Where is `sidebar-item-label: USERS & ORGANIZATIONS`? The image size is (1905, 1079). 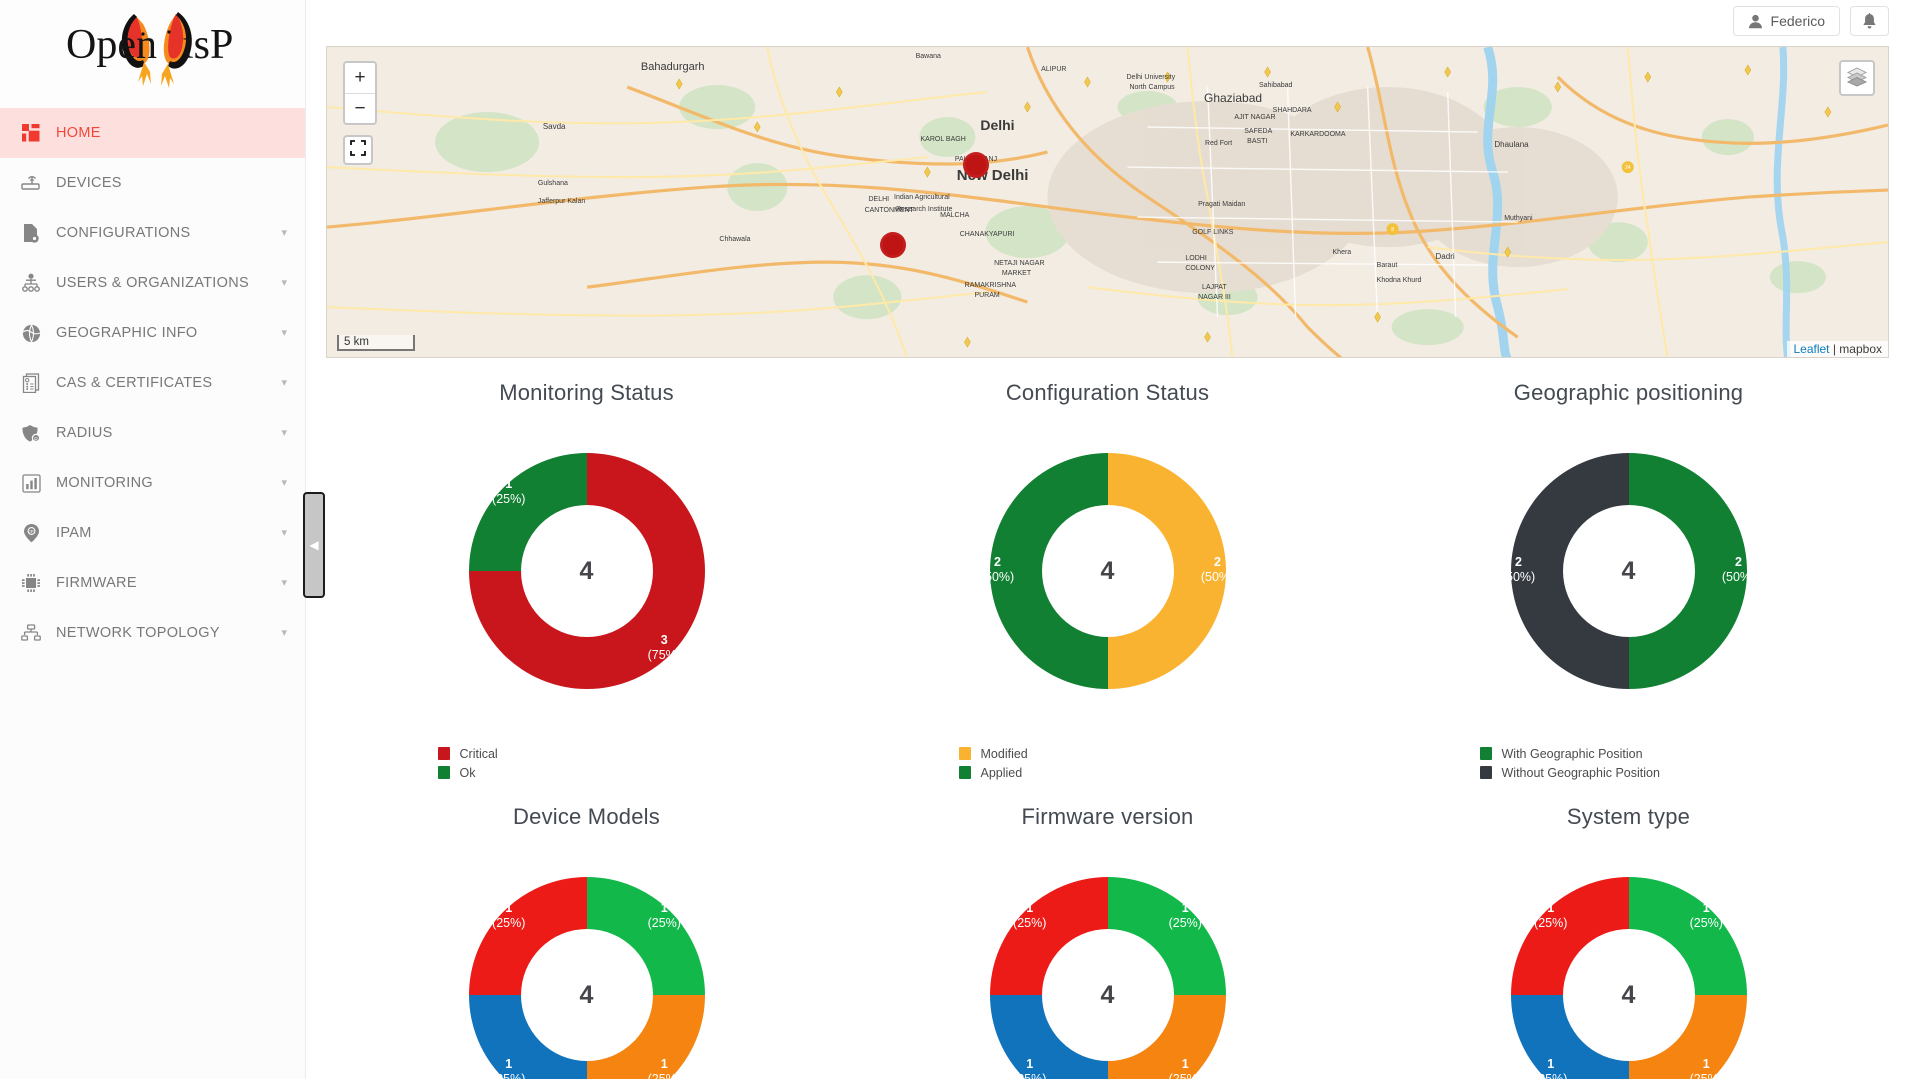
sidebar-item-label: USERS & ORGANIZATIONS is located at coordinates (152, 283).